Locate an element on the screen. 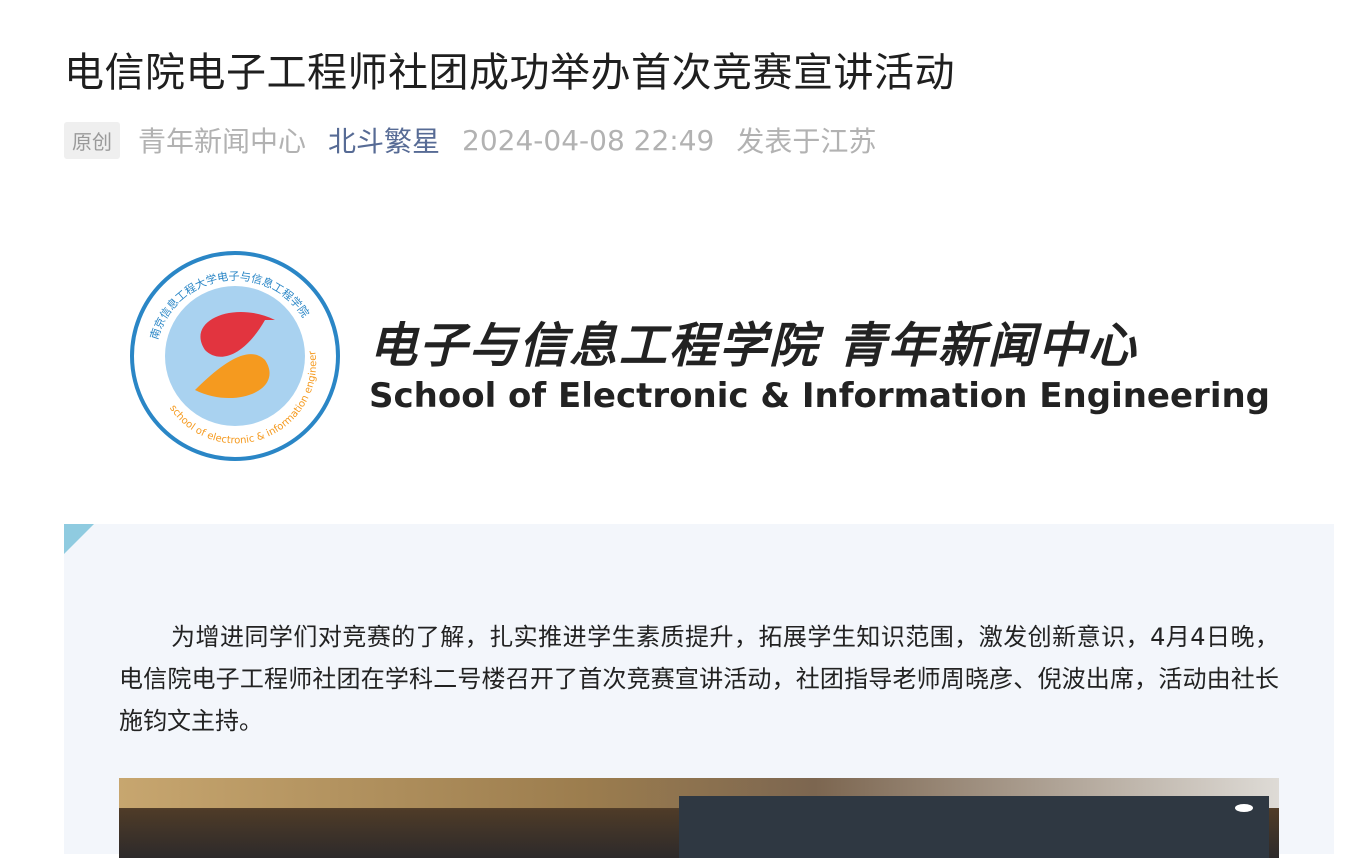  article-title: 电信院电子工程师社团成功举办首次竞赛宣讲活动 is located at coordinates (509, 73).